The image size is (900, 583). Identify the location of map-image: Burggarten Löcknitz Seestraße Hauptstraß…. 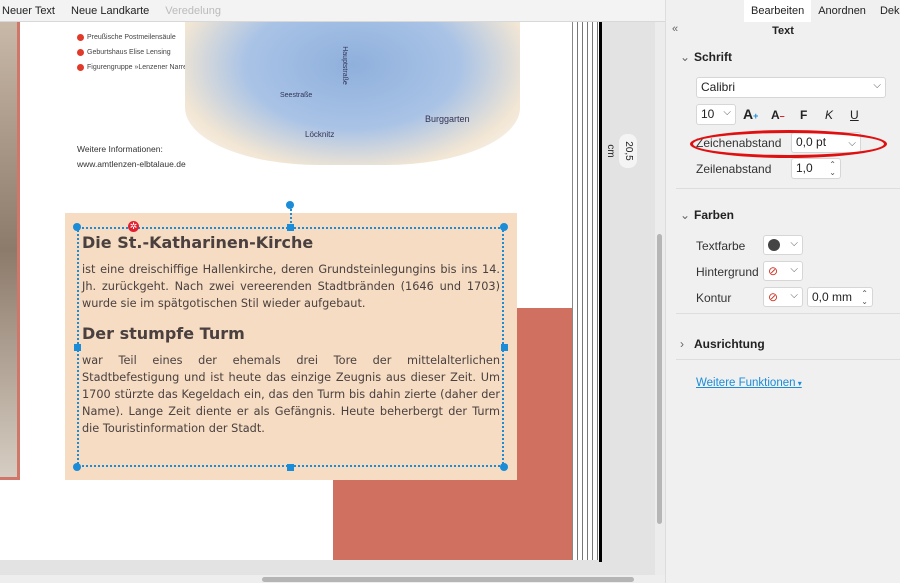
(352, 93).